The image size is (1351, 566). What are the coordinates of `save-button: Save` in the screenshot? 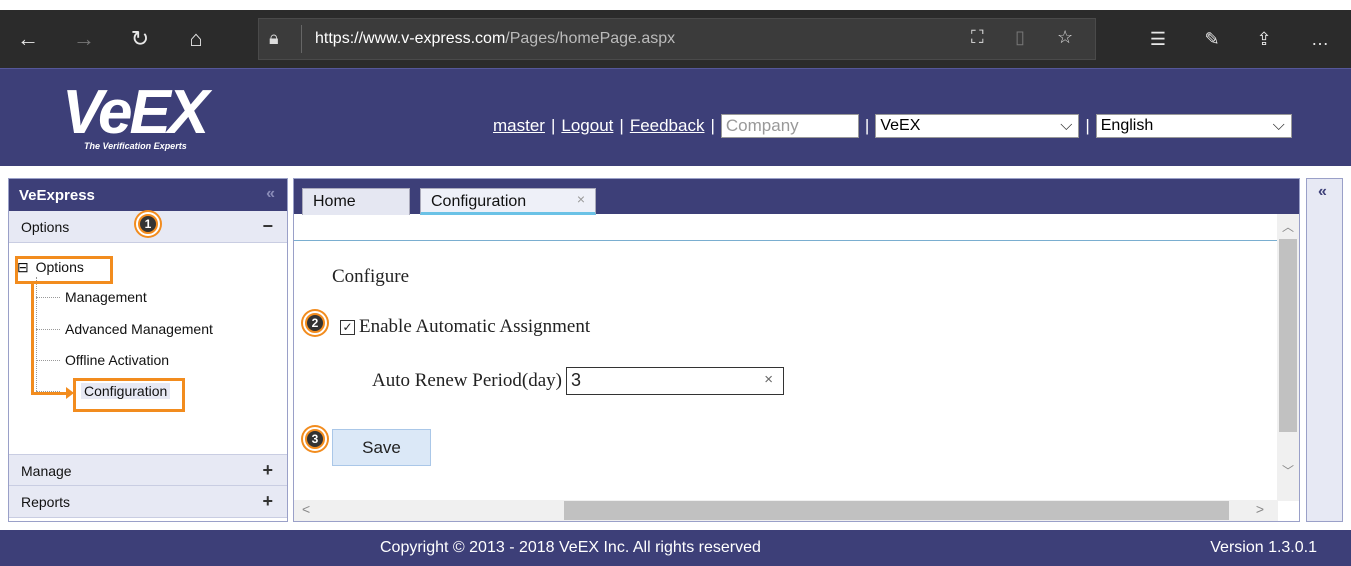 It's located at (381, 447).